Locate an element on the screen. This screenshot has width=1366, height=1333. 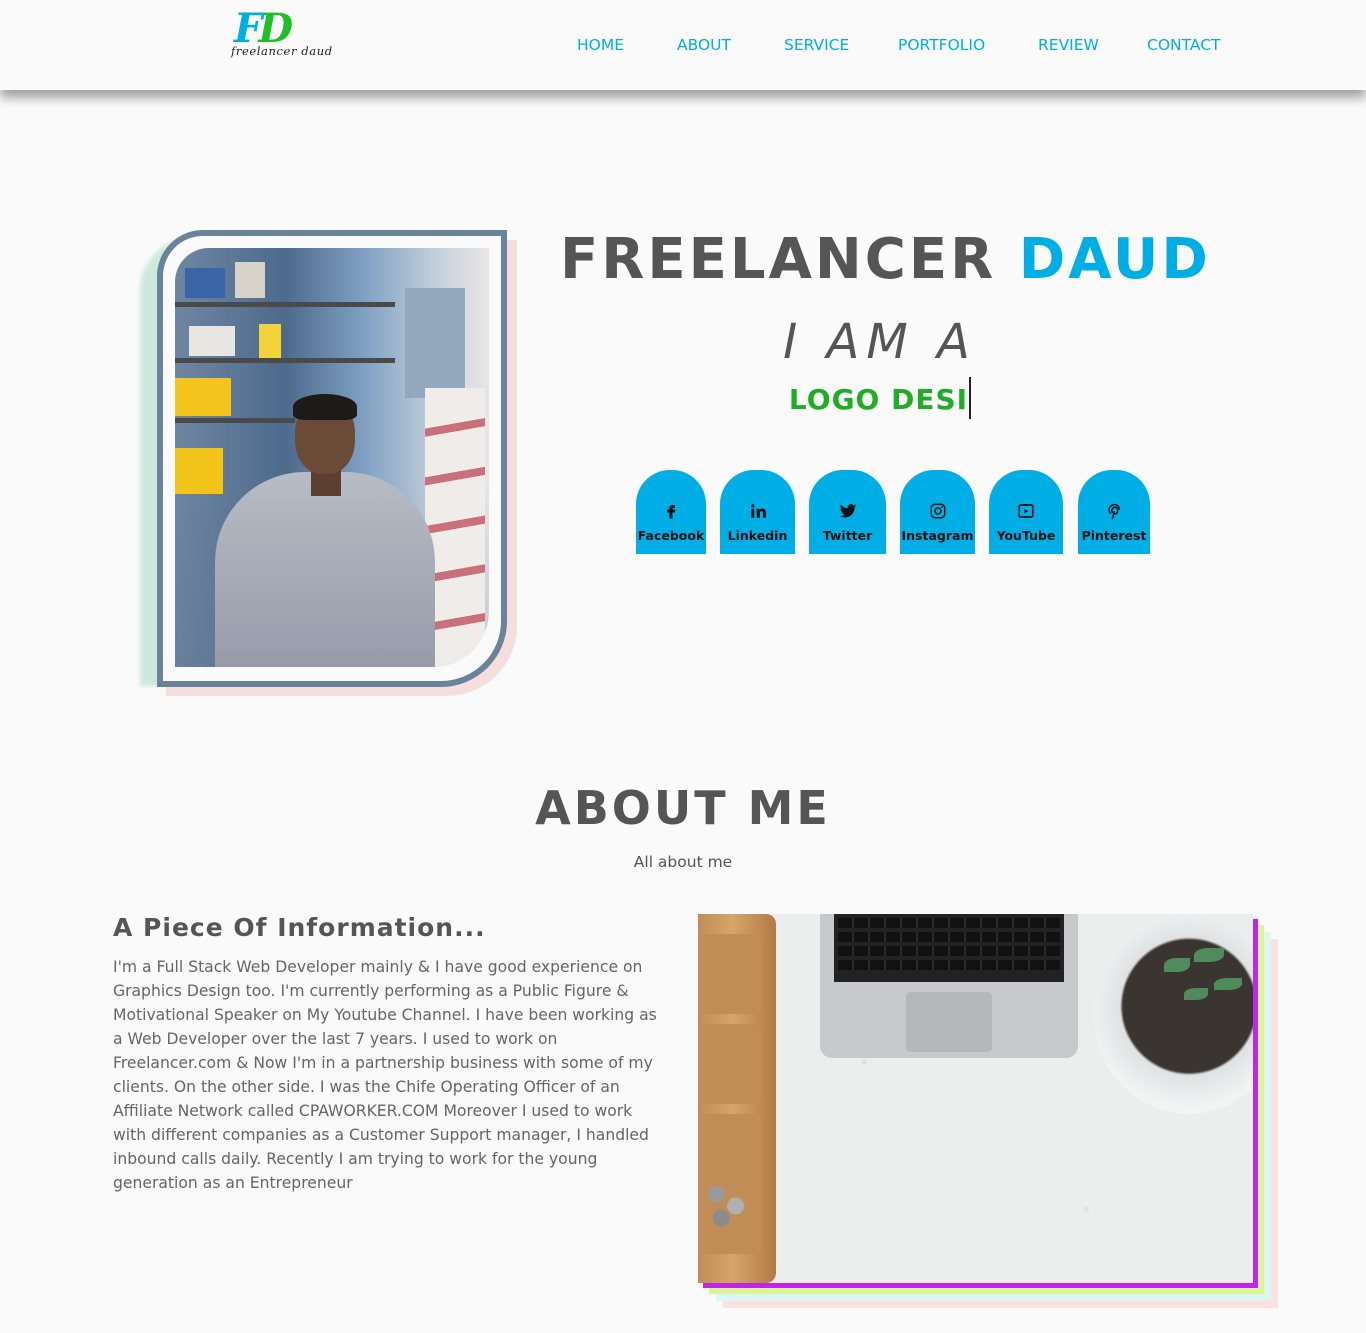
facebook-button: Facebook is located at coordinates (671, 512).